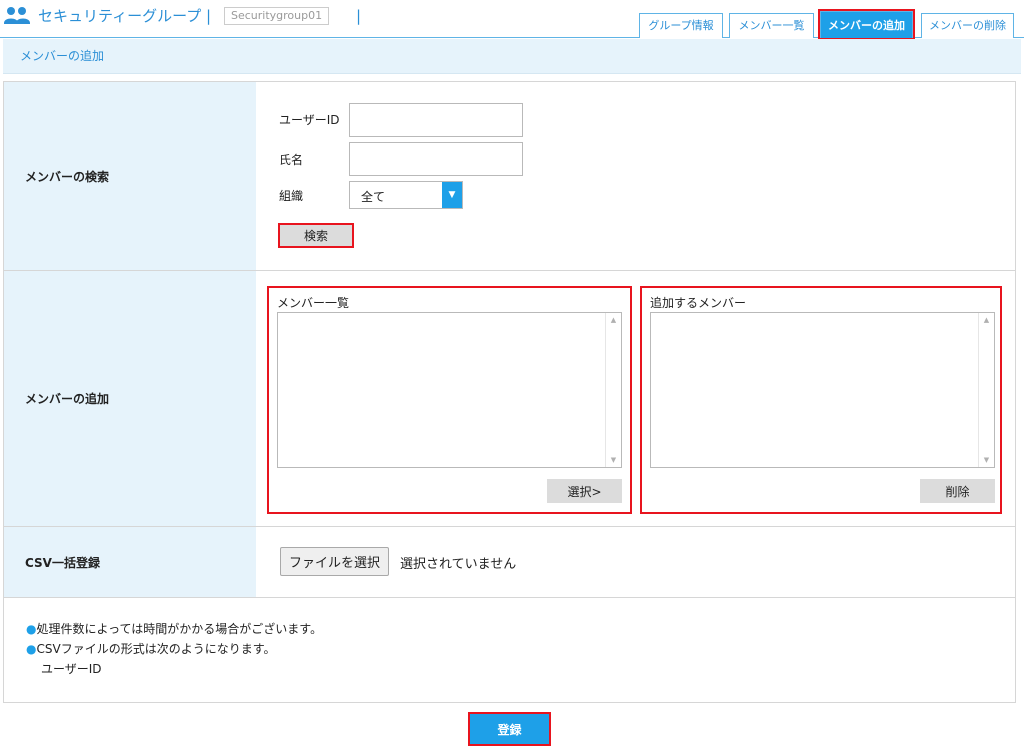  What do you see at coordinates (866, 24) in the screenshot?
I see `tab-add-member: メンバーの追加` at bounding box center [866, 24].